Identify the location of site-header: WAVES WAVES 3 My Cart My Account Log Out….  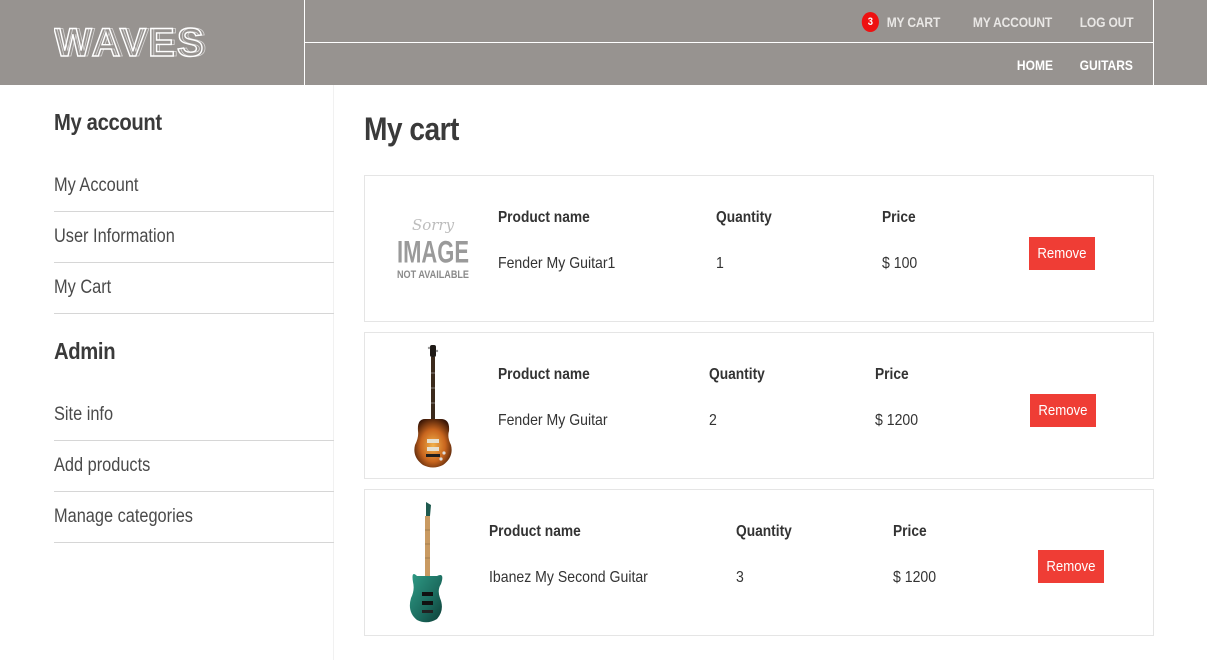
(603, 42).